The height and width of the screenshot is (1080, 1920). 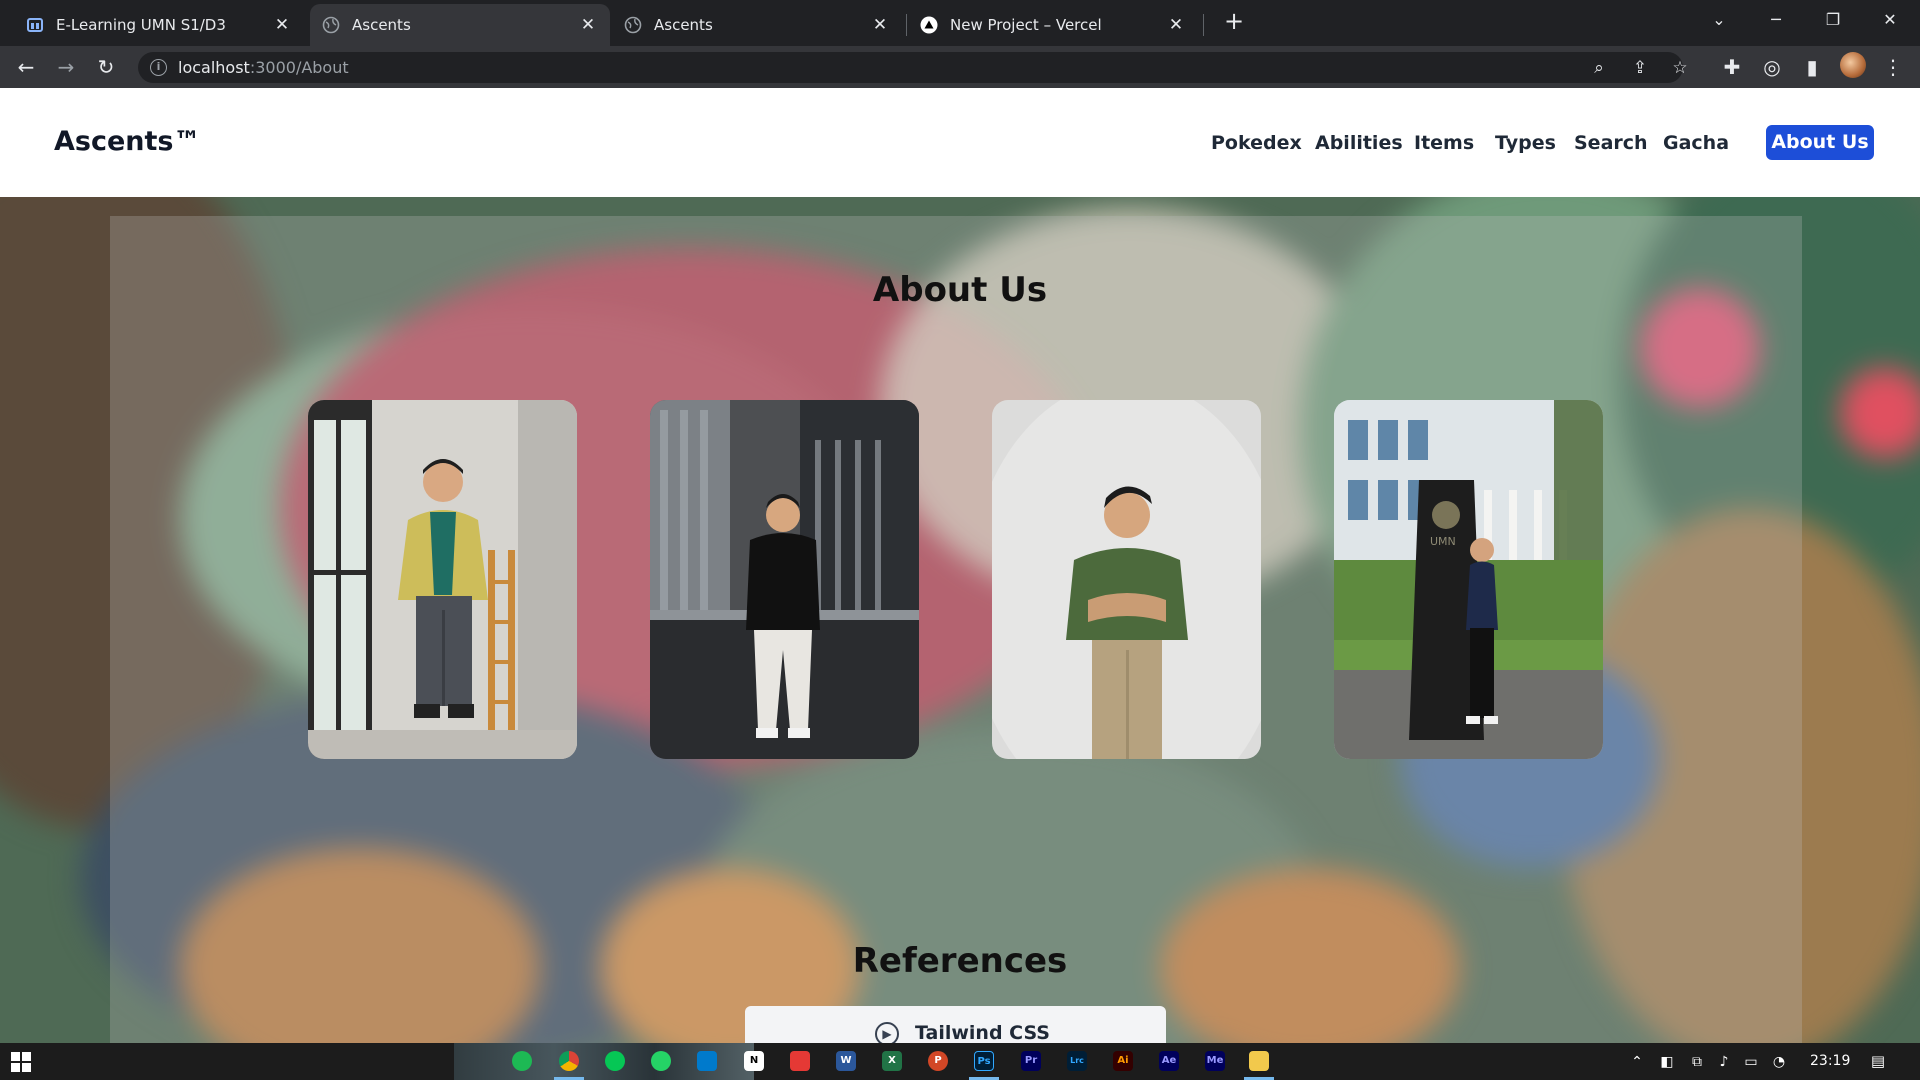 What do you see at coordinates (757, 25) in the screenshot?
I see `tab-ascents: Ascents ✕` at bounding box center [757, 25].